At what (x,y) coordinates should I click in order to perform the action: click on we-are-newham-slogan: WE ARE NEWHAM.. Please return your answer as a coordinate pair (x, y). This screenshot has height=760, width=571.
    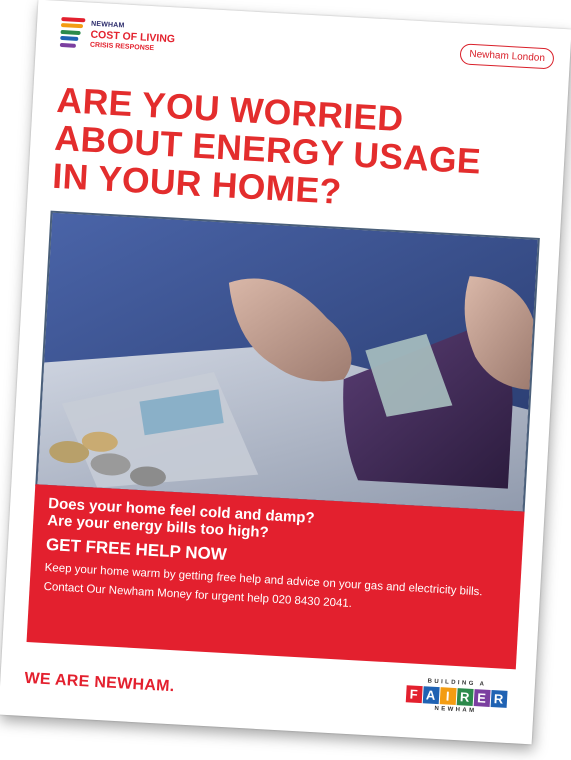
    Looking at the image, I should click on (99, 682).